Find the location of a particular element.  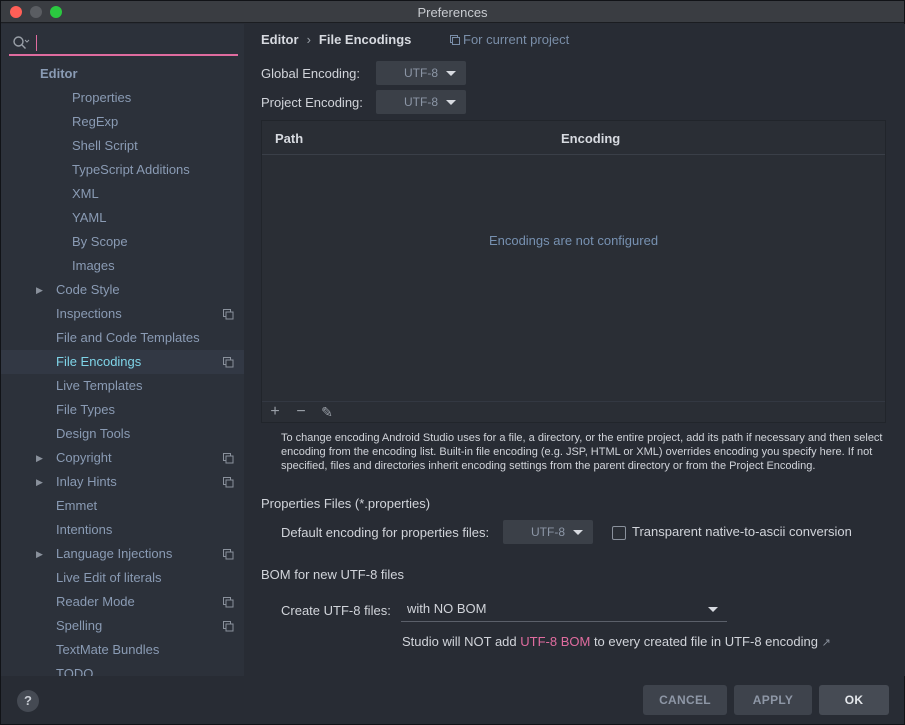

breadcrumb-current: File Encodings is located at coordinates (365, 39).